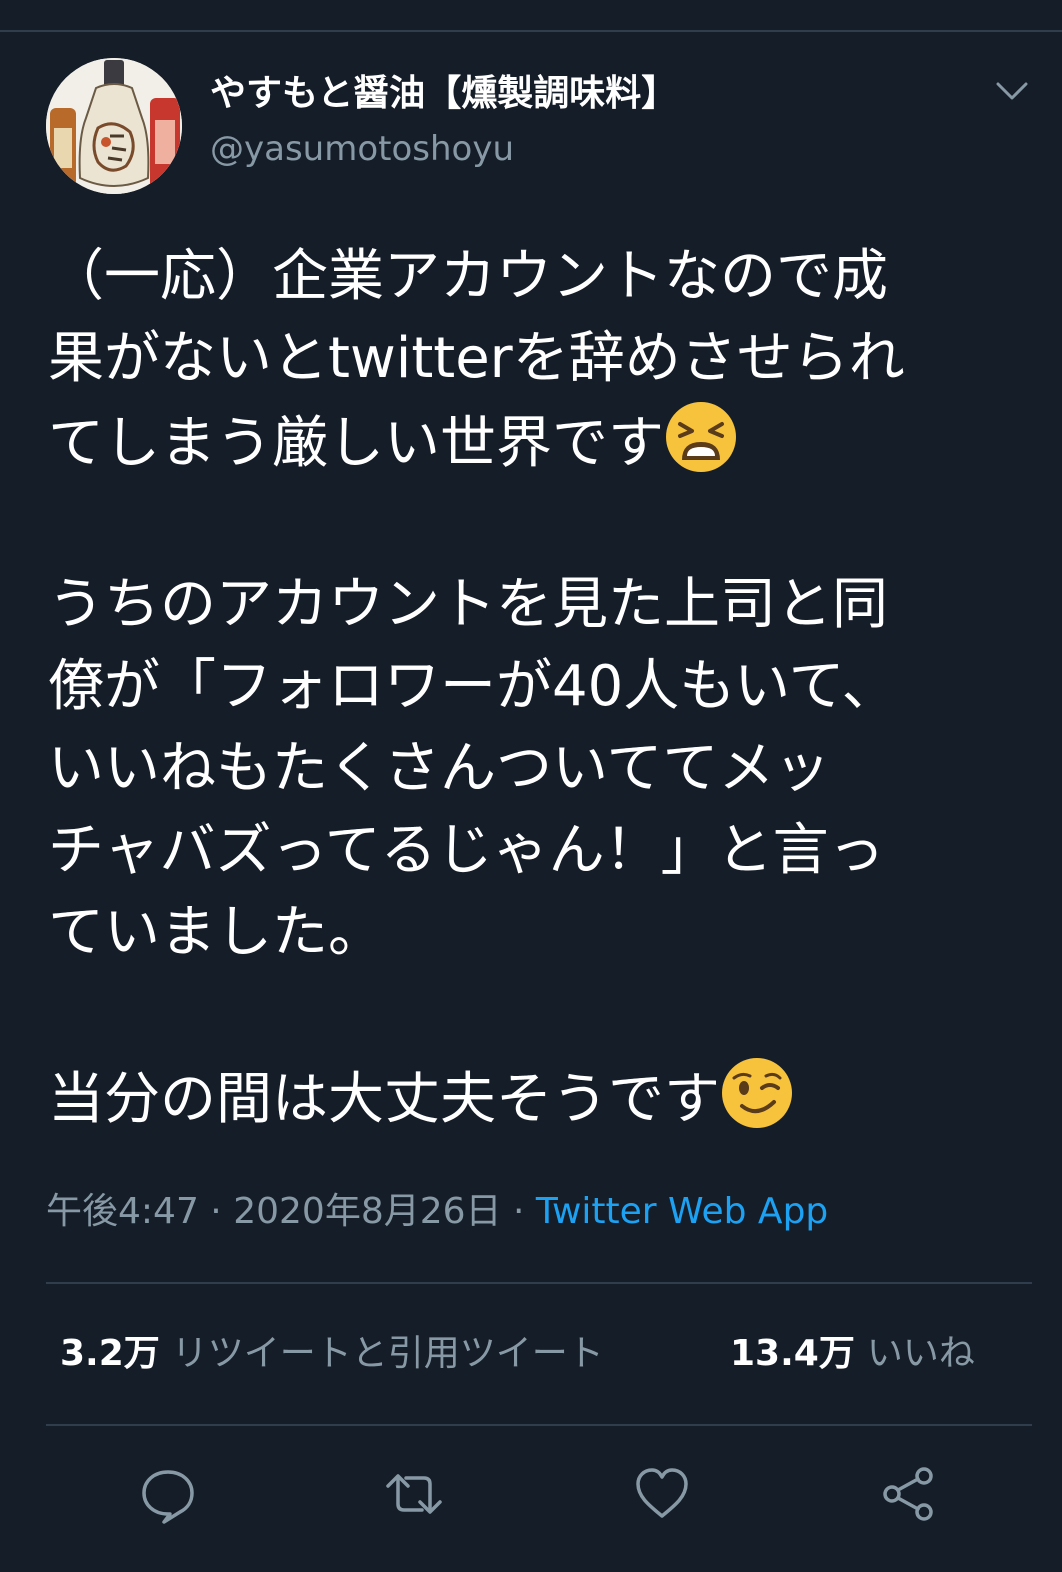 The width and height of the screenshot is (1062, 1572). Describe the element at coordinates (466, 850) in the screenshot. I see `tweet-line: チャバズってるじゃん！」と言っ` at that location.